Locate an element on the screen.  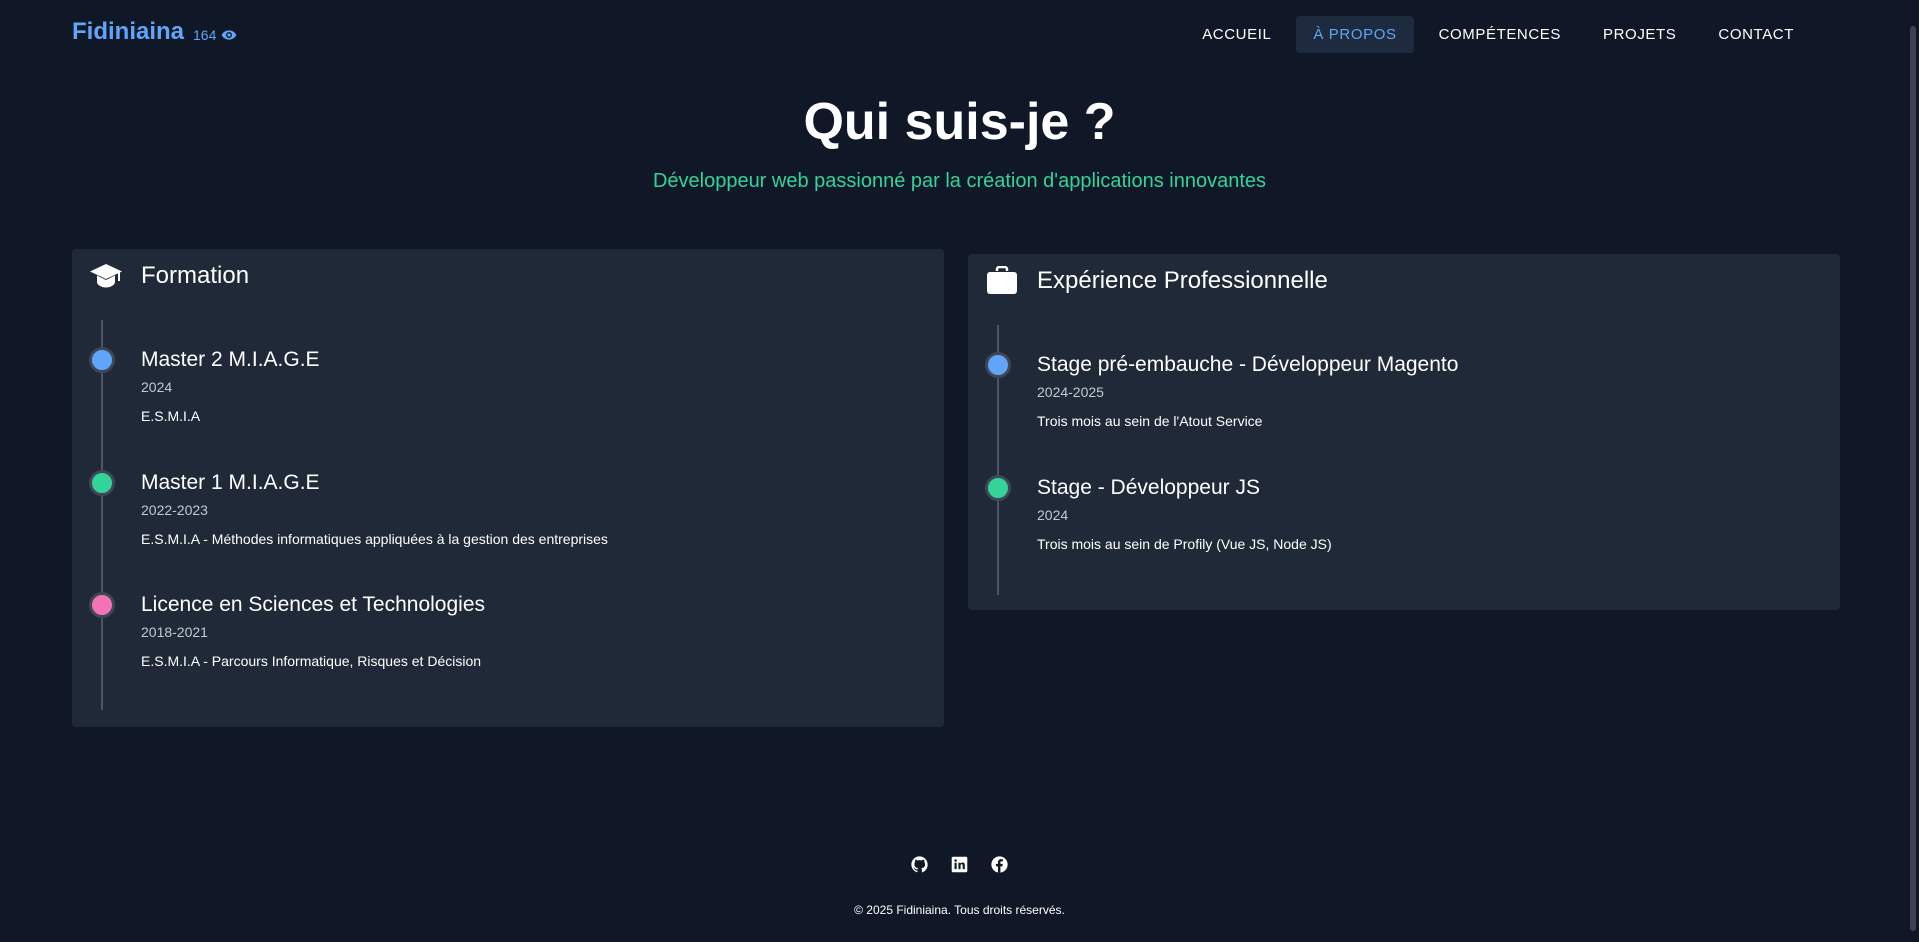
page-scrollbar is located at coordinates (1913, 471).